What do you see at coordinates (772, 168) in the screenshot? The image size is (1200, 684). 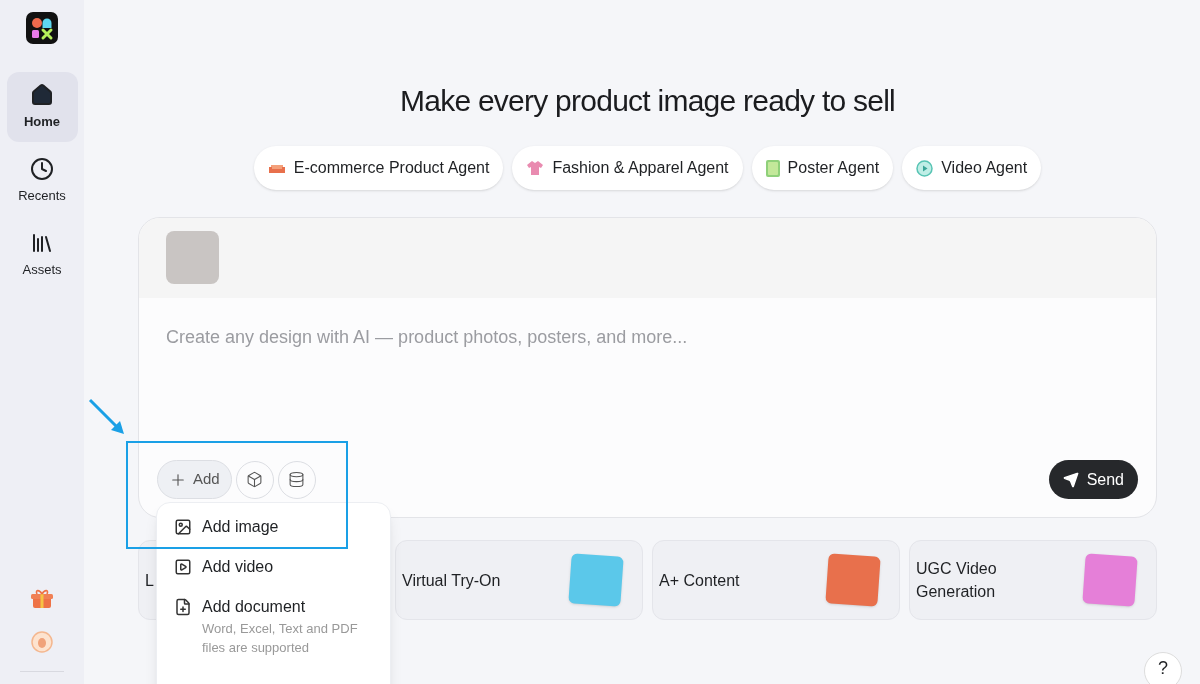 I see `notebook-icon` at bounding box center [772, 168].